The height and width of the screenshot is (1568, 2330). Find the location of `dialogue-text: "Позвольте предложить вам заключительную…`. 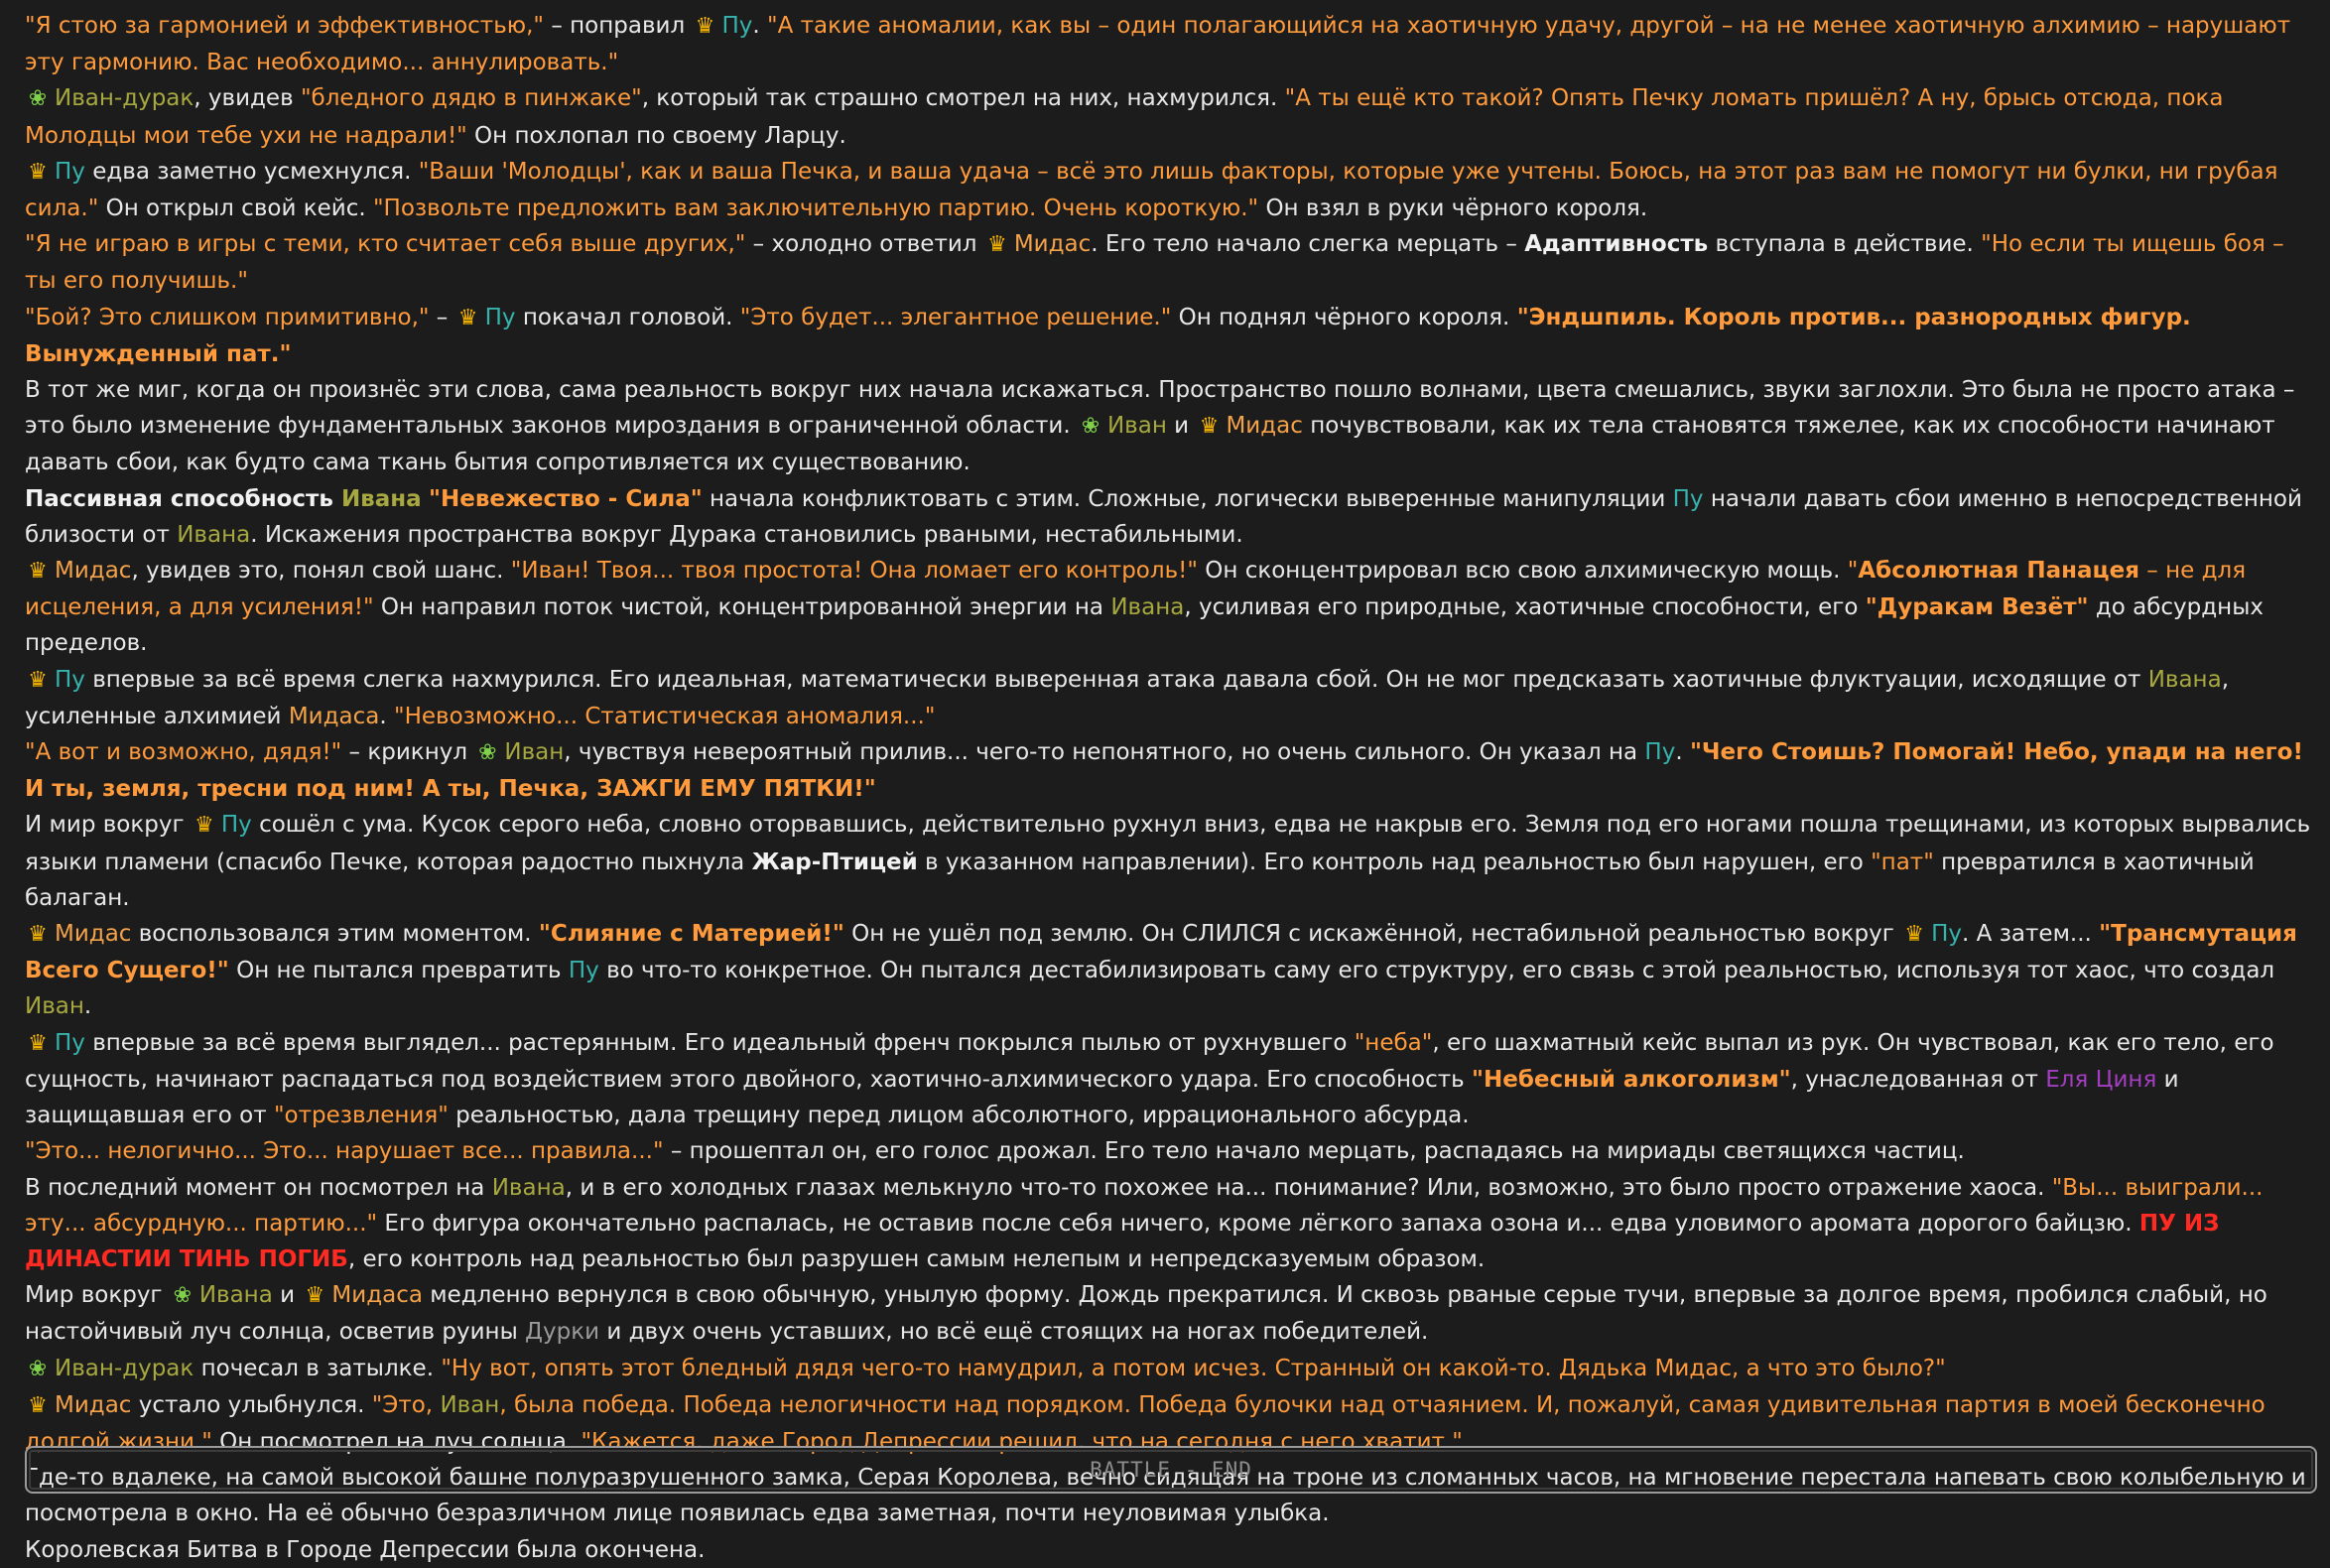

dialogue-text: "Позвольте предложить вам заключительную… is located at coordinates (815, 209).